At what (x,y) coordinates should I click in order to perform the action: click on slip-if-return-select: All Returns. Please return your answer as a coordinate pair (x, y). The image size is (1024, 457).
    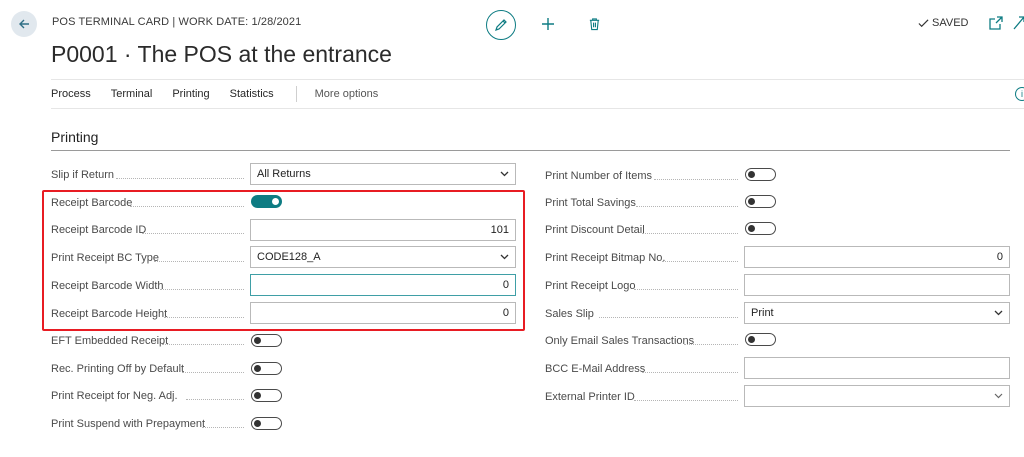
    Looking at the image, I should click on (383, 174).